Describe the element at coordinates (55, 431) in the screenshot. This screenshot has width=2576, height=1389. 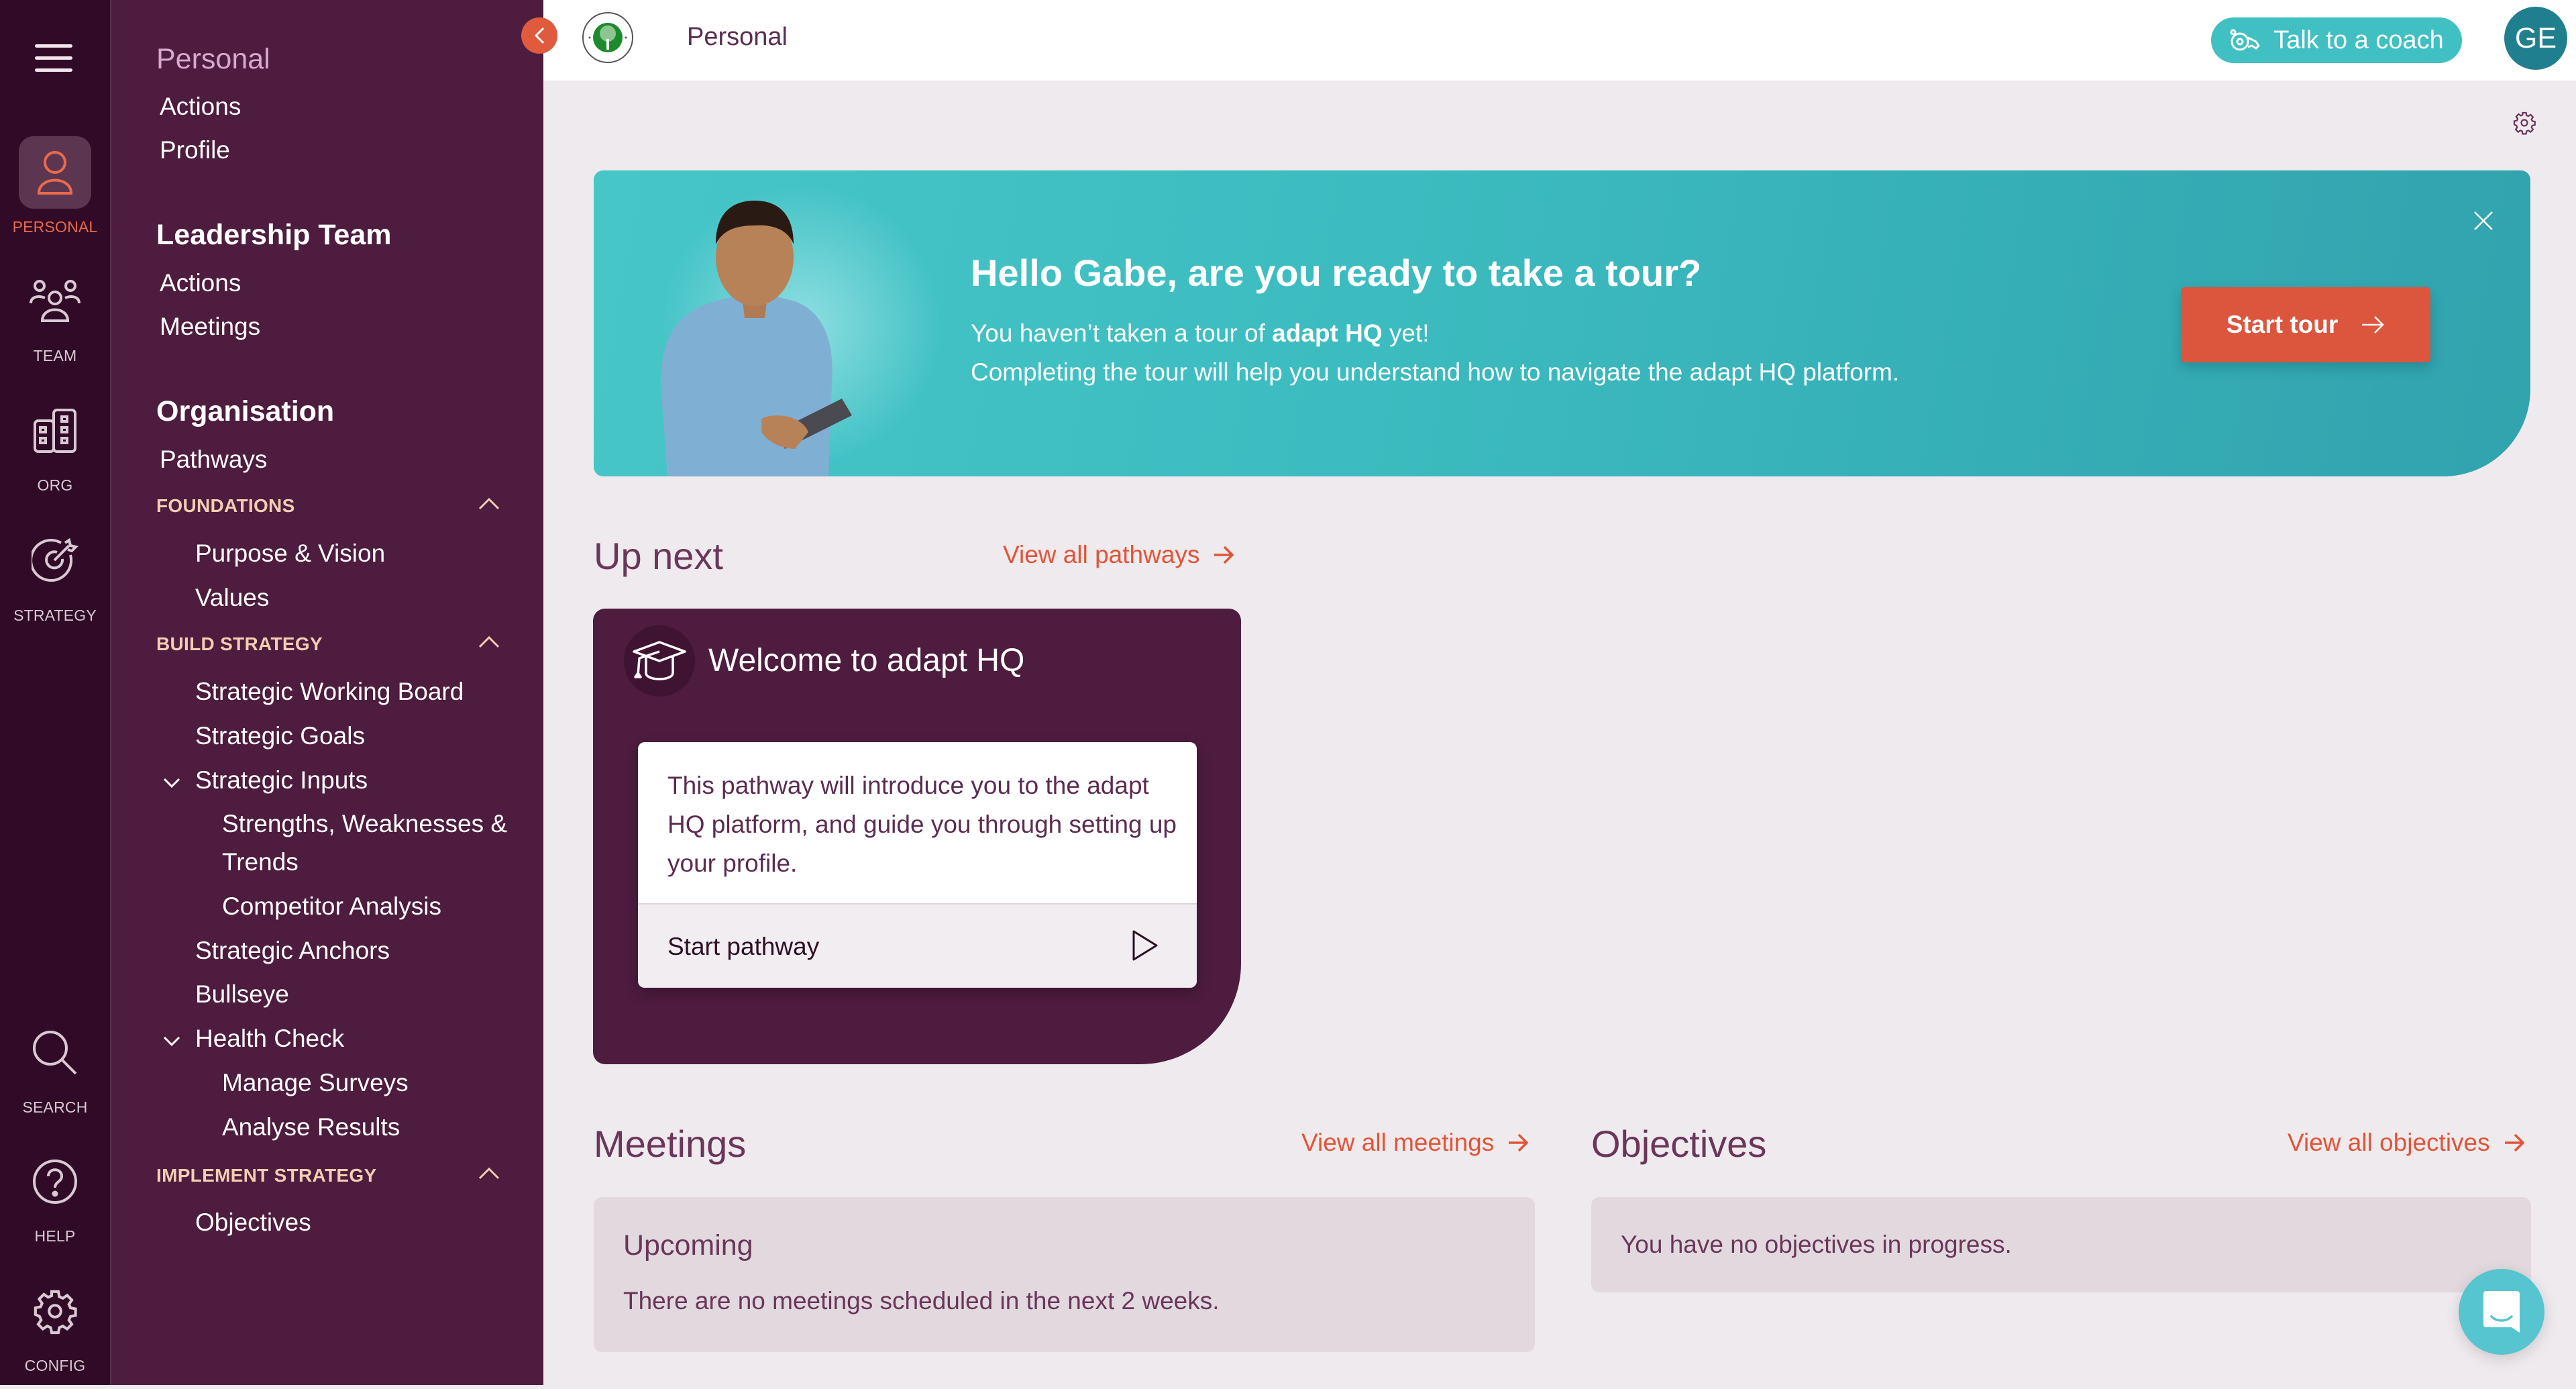
I see `building-icon` at that location.